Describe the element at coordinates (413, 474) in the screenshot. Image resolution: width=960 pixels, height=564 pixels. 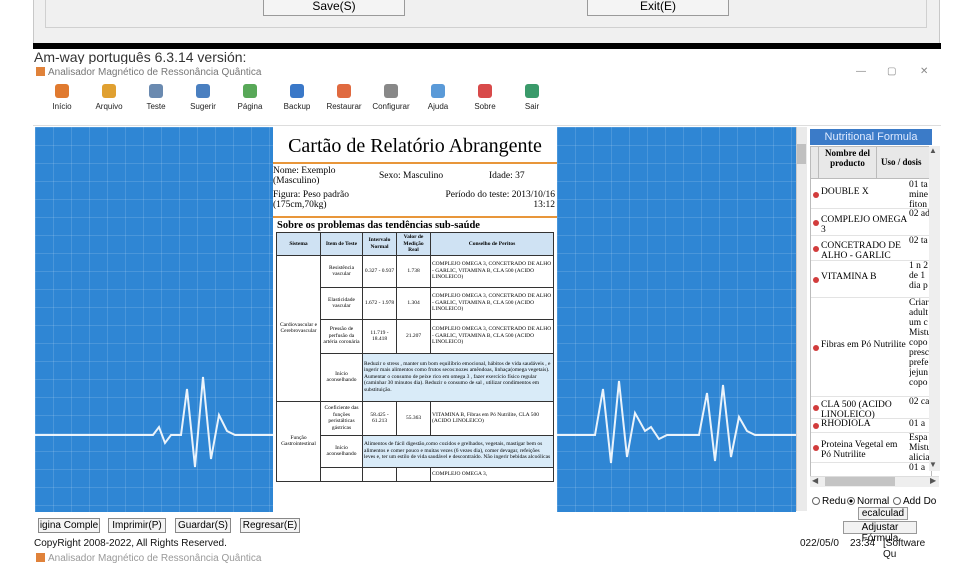
I see `value-cell` at that location.